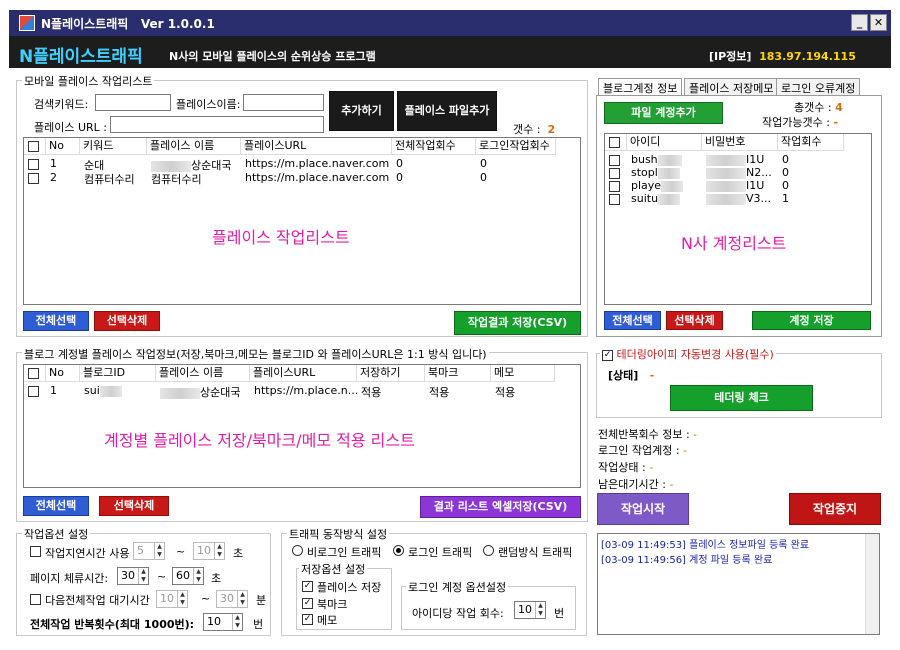 This screenshot has width=900, height=650. I want to click on col-save: 저장하기, so click(391, 373).